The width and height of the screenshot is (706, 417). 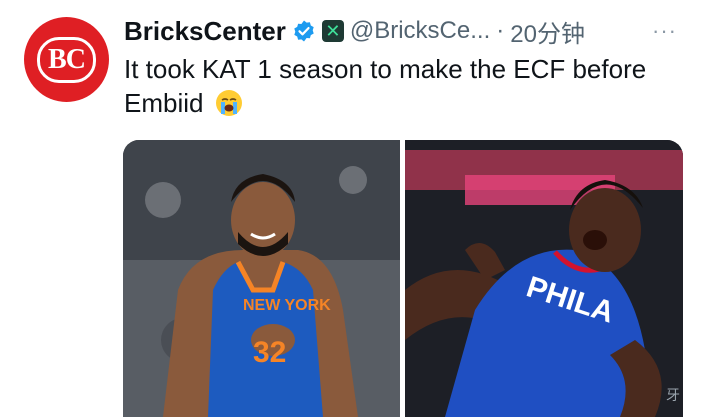 I want to click on knicks-jersey-text: NEW YORK, so click(x=287, y=305).